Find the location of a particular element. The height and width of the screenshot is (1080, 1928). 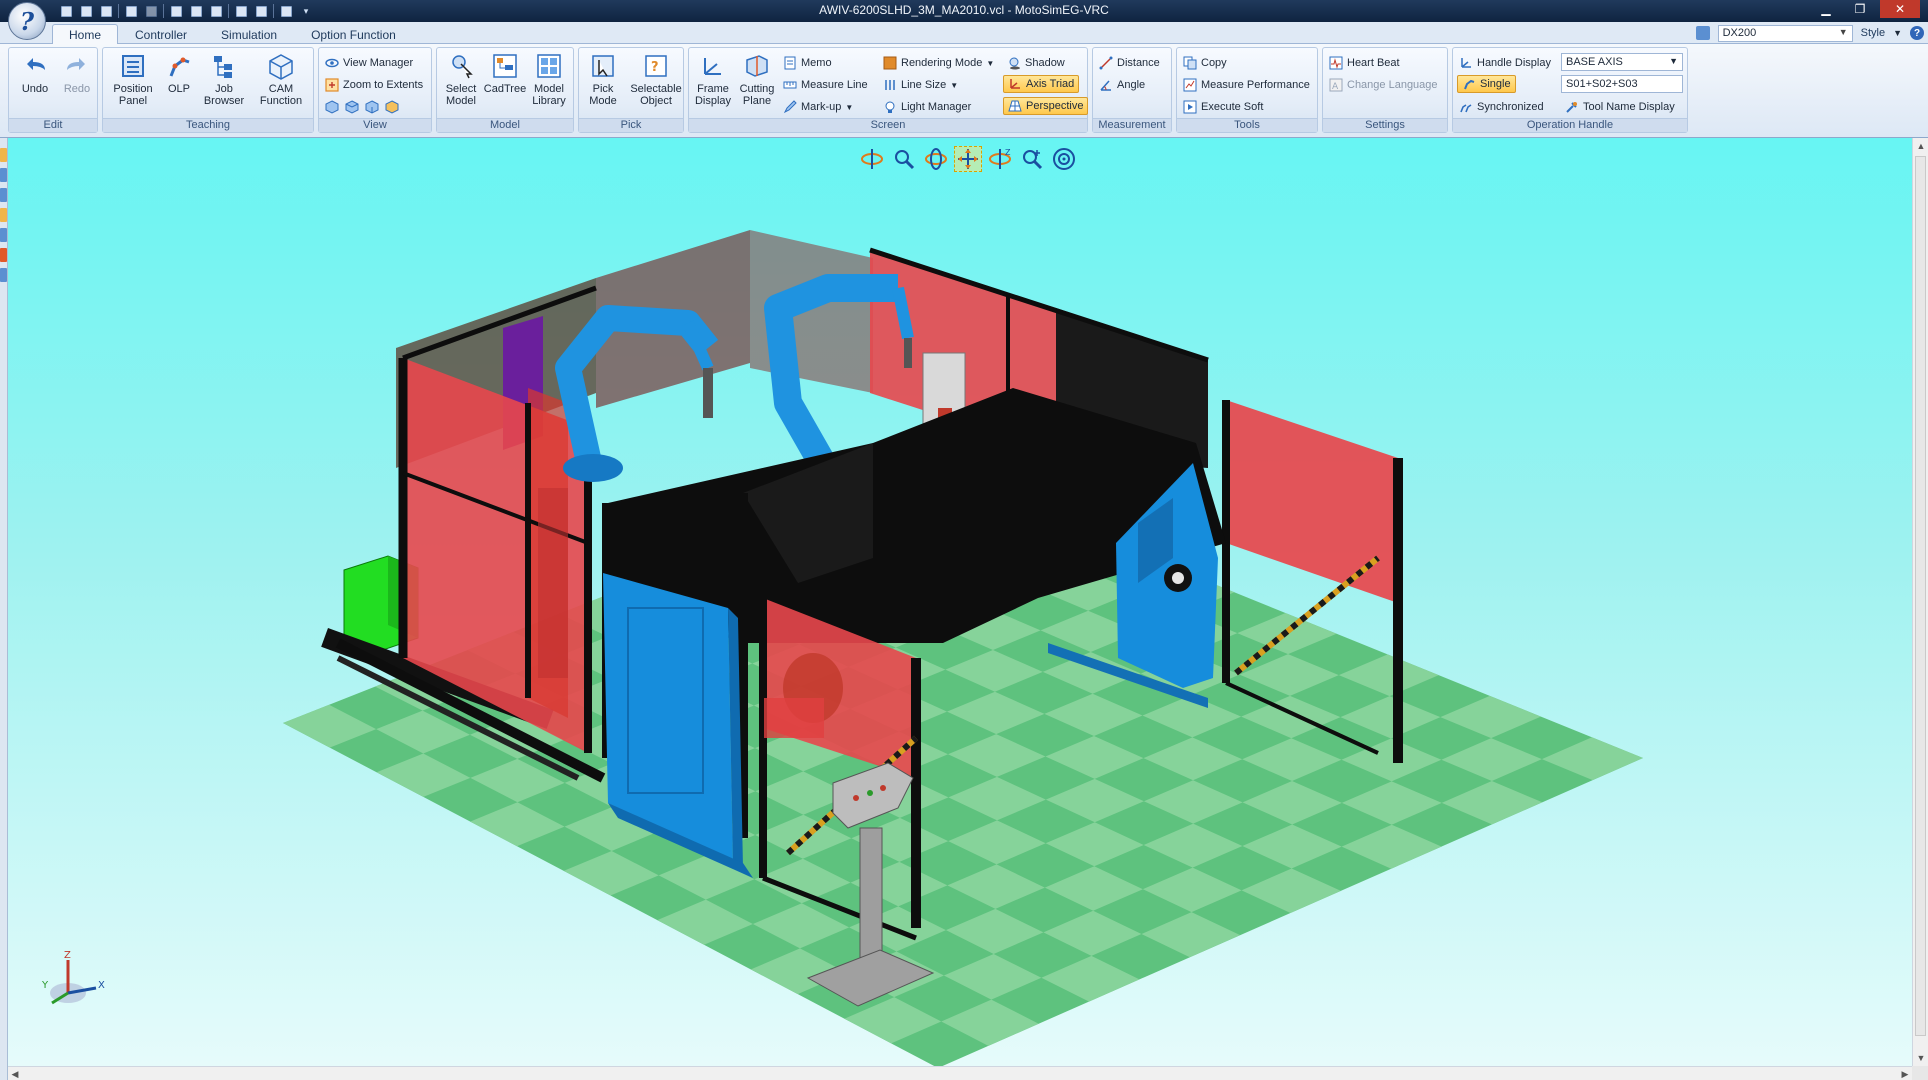

olp-button: OLP is located at coordinates (179, 84).